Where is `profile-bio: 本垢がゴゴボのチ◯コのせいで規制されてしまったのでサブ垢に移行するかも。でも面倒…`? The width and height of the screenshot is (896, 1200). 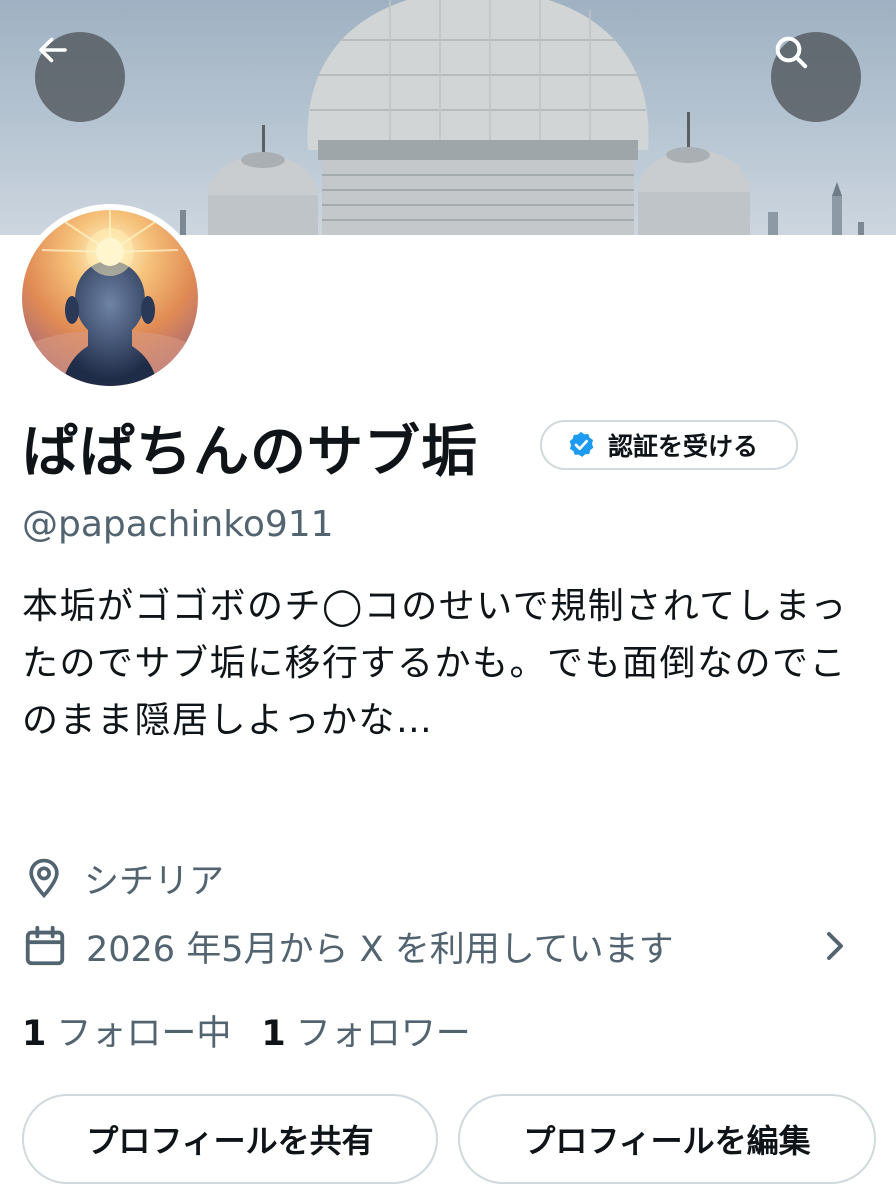
profile-bio: 本垢がゴゴボのチ◯コのせいで規制されてしまったのでサブ垢に移行するかも。でも面倒… is located at coordinates (435, 663).